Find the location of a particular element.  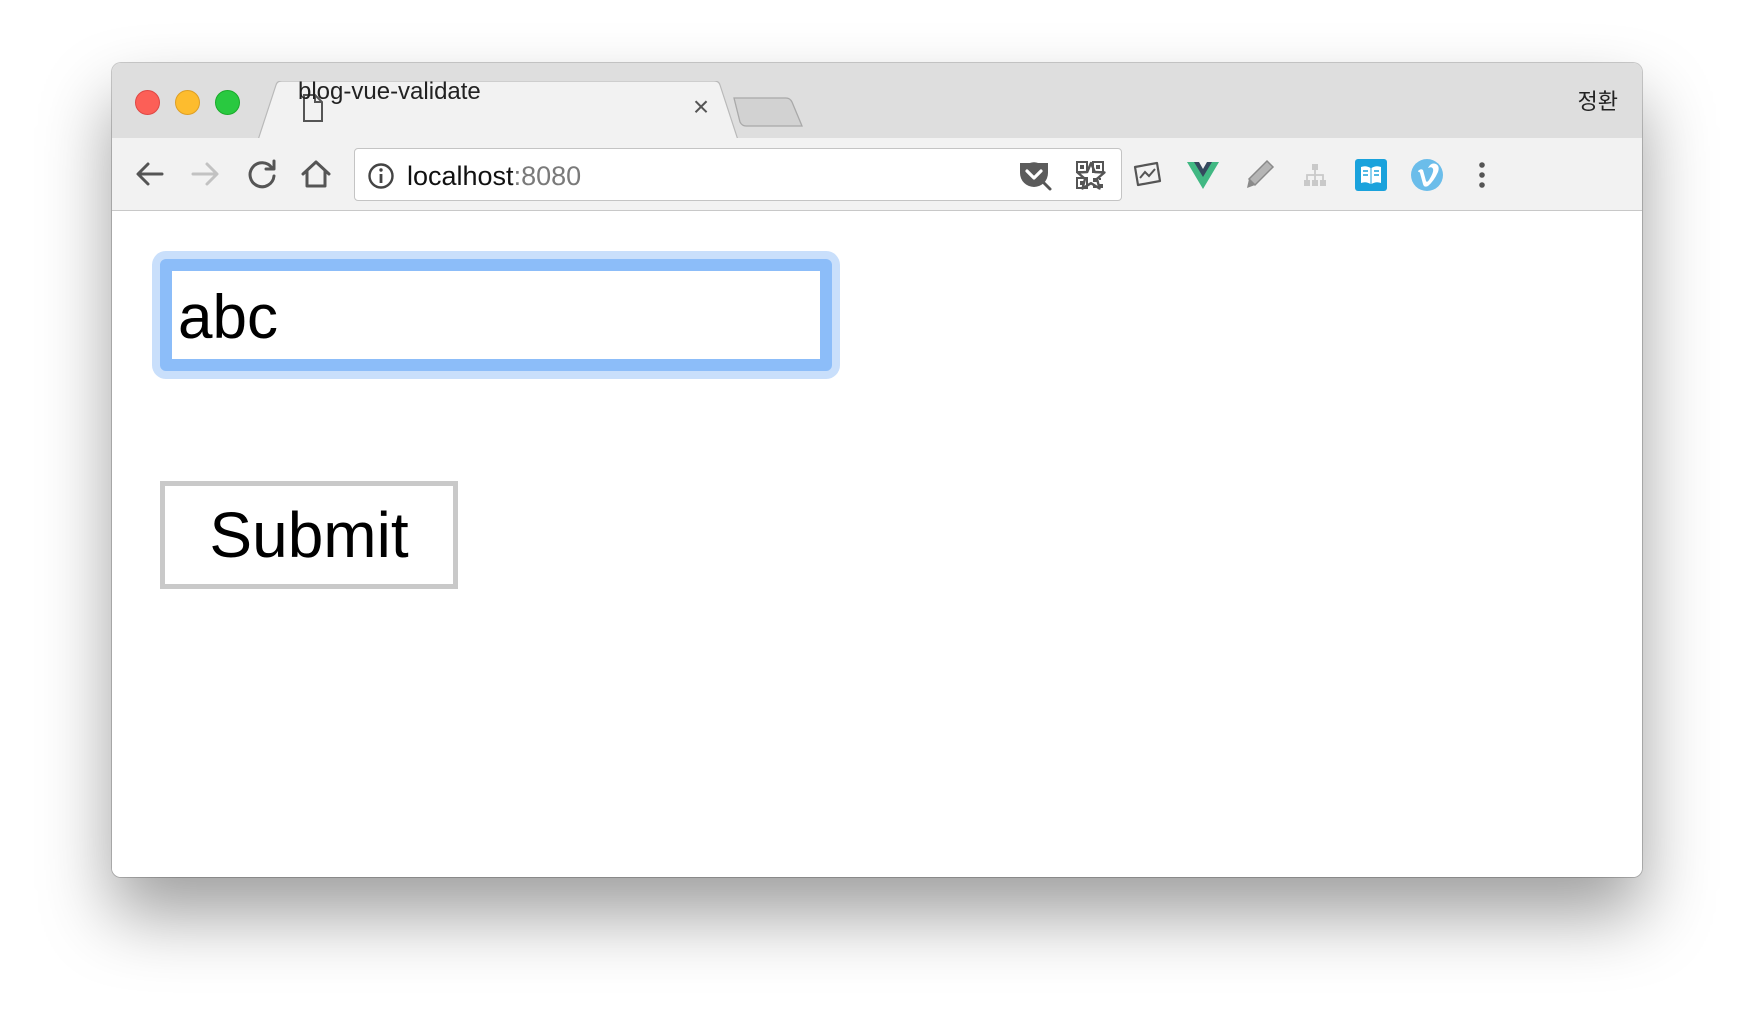

forward-arrow-icon is located at coordinates (205, 174).